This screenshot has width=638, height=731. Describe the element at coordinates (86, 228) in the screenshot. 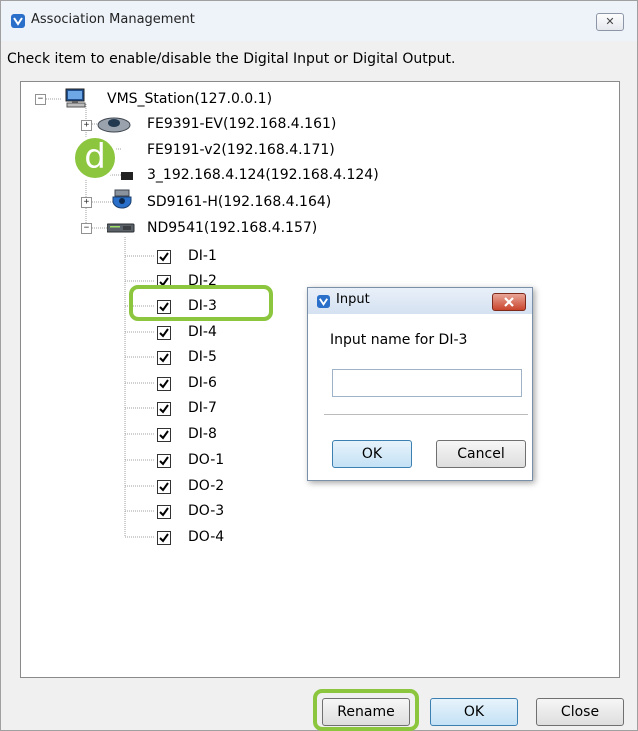

I see `collapse-toggle-device-5: −` at that location.